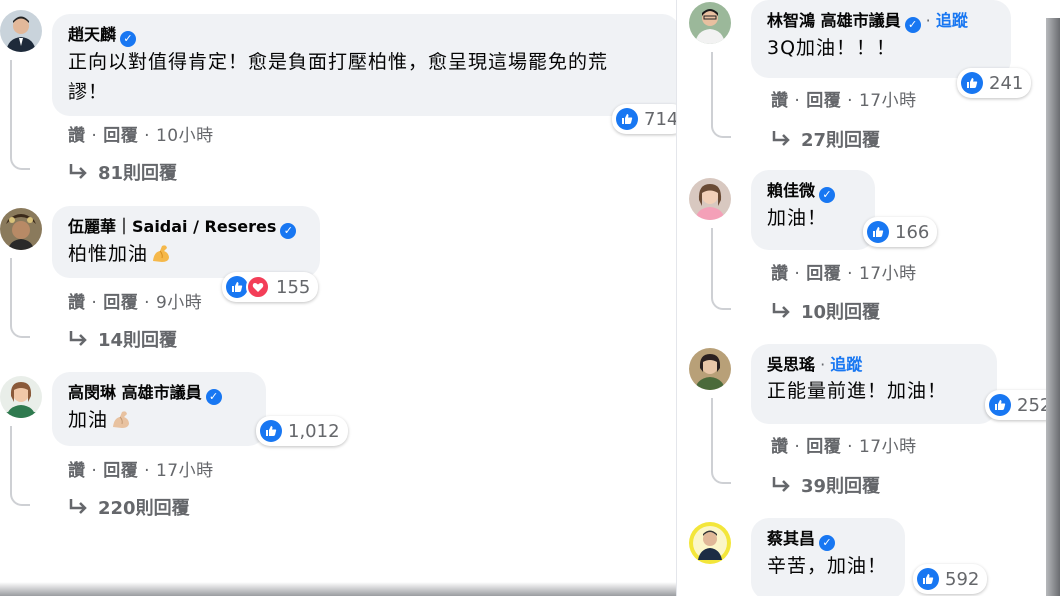  What do you see at coordinates (827, 566) in the screenshot?
I see `comment-text: 辛苦，加油！` at bounding box center [827, 566].